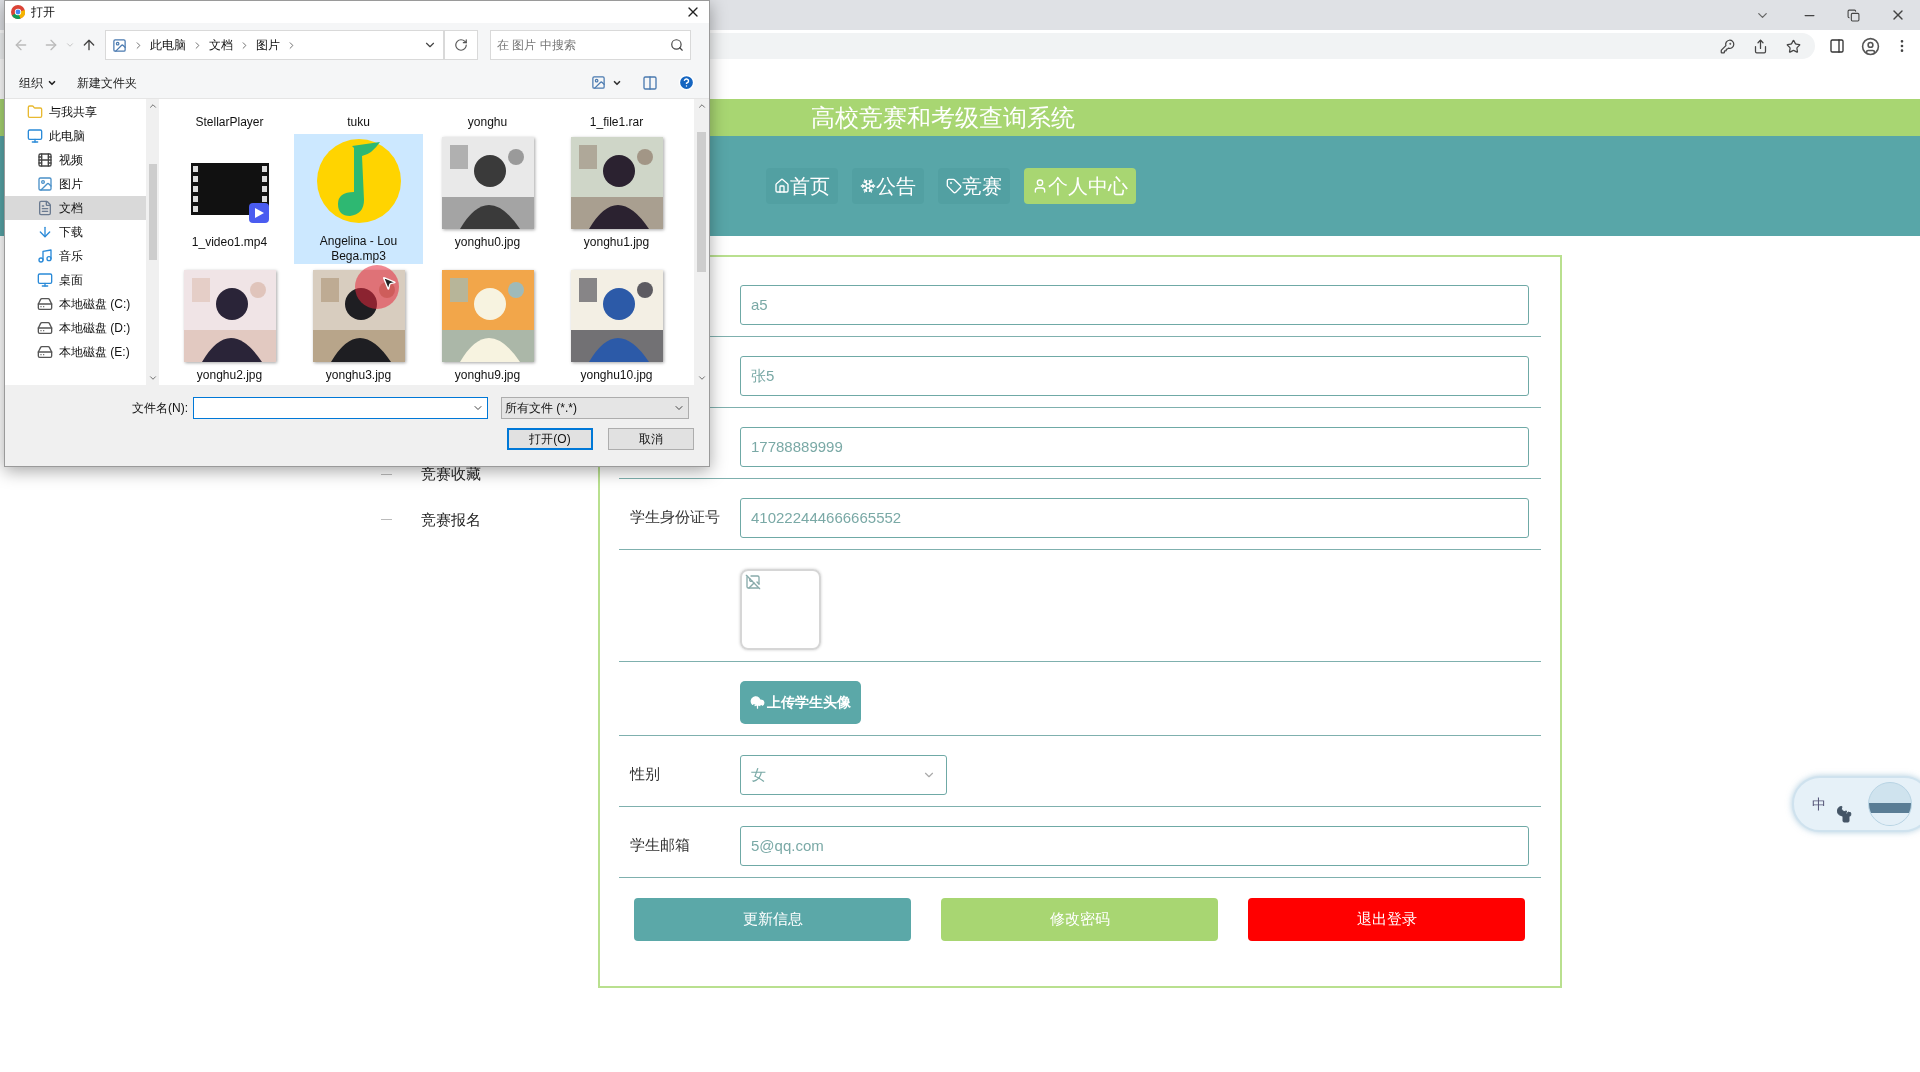  What do you see at coordinates (675, 516) in the screenshot?
I see `field-label: 学生身份证号` at bounding box center [675, 516].